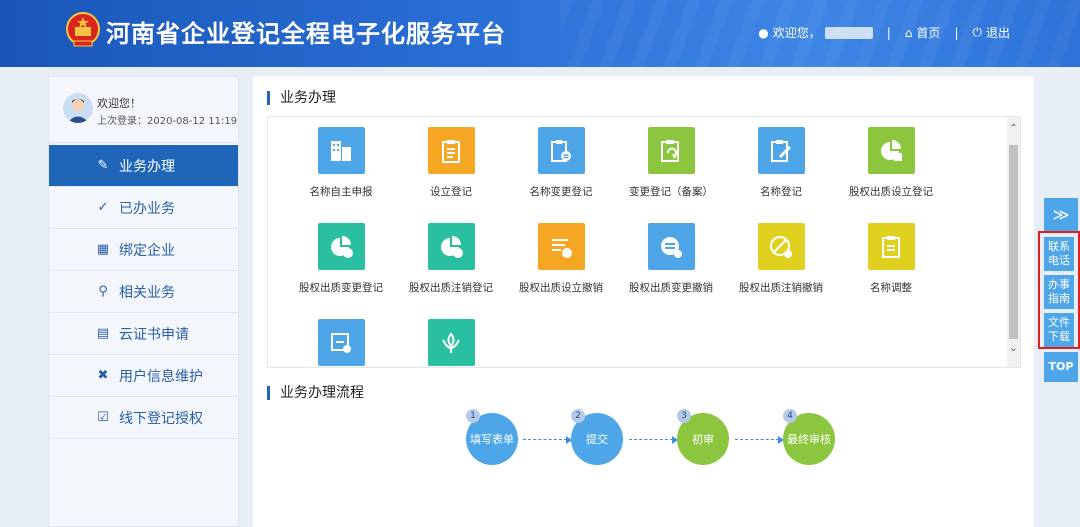 This screenshot has height=527, width=1080. I want to click on file-download-button: 文件下载, so click(1059, 330).